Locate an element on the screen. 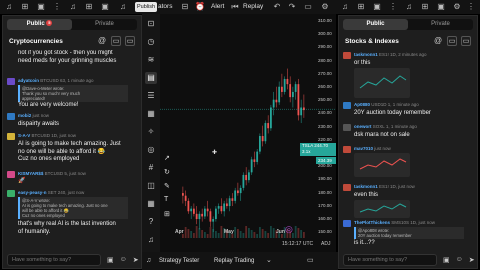 The width and height of the screenshot is (480, 270). grid-icon: ⊞ is located at coordinates (89, 7).